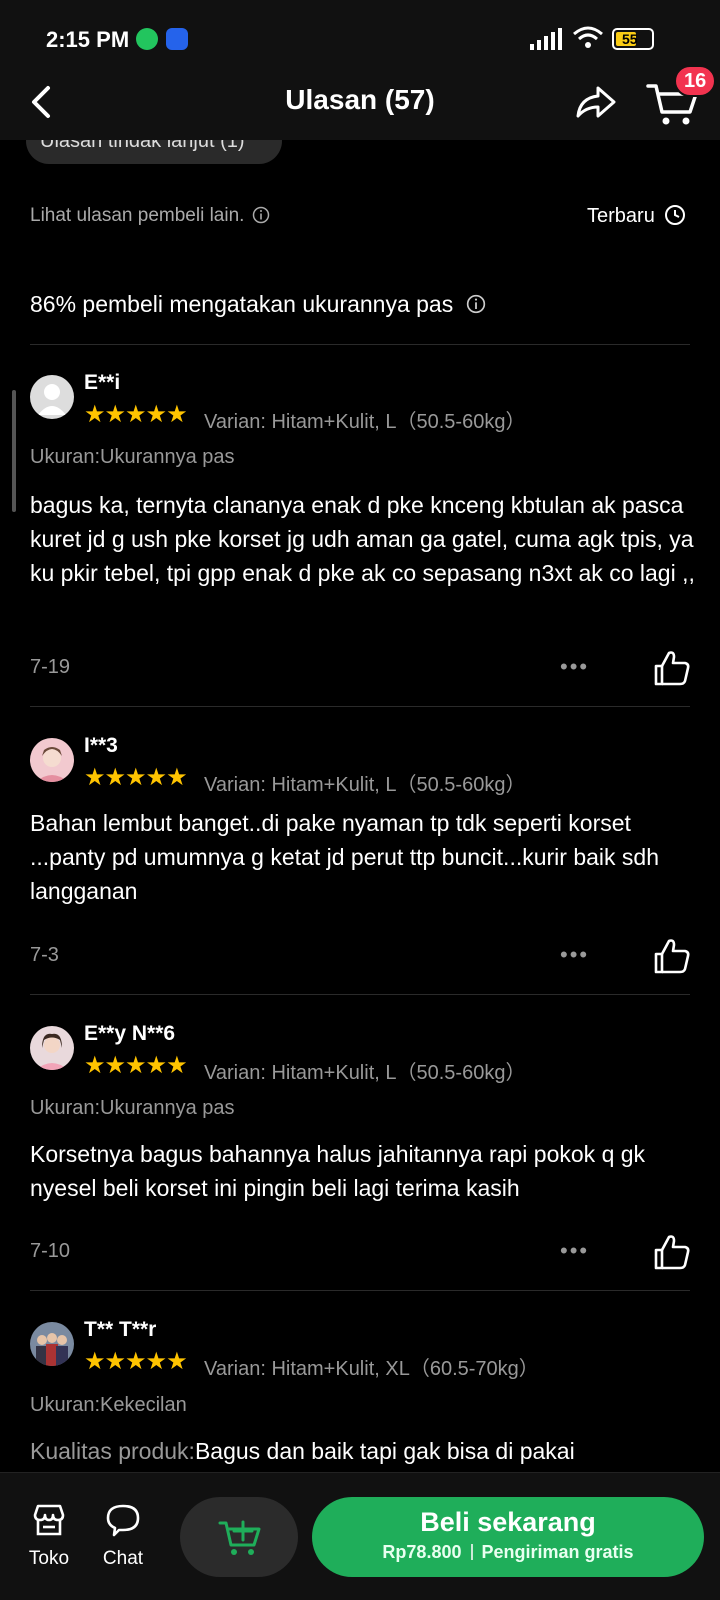 The width and height of the screenshot is (720, 1600). What do you see at coordinates (120, 1329) in the screenshot?
I see `reviewer-name: T** T**r` at bounding box center [120, 1329].